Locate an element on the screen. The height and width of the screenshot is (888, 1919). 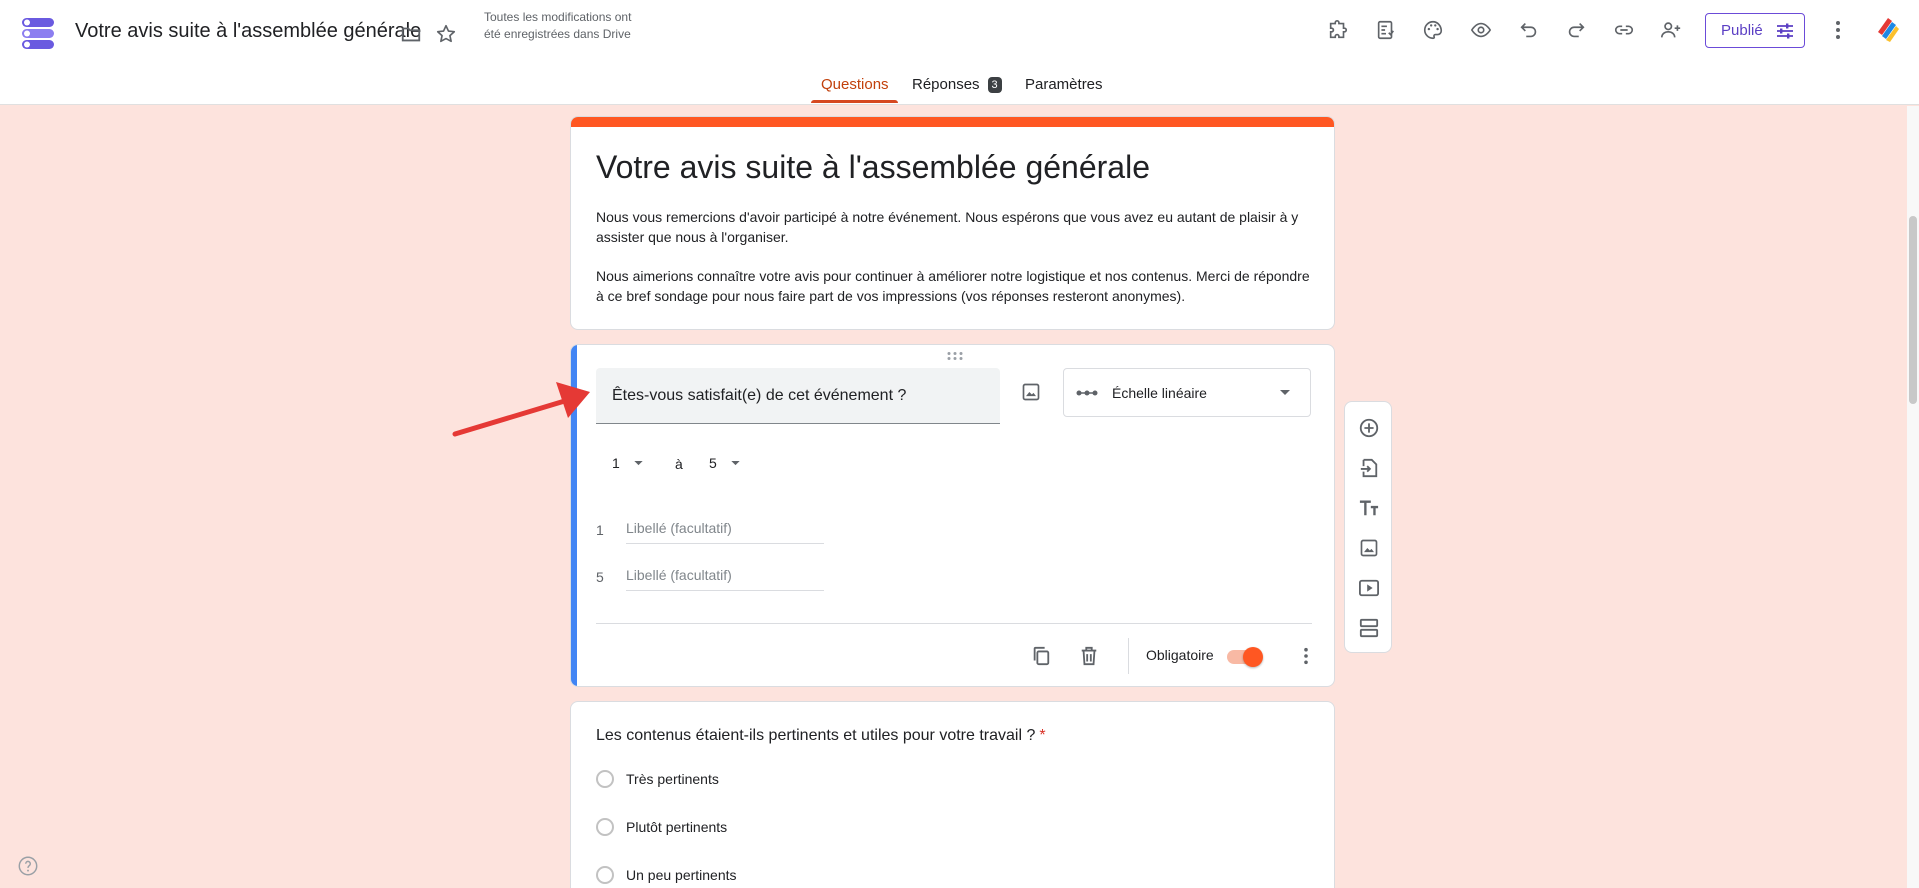
add-collaborator-icon is located at coordinates (1671, 30).